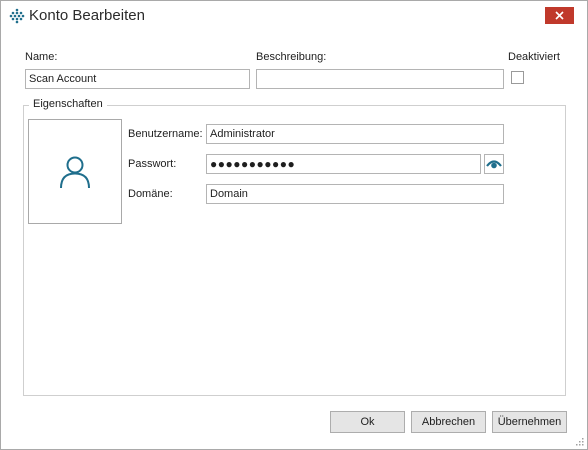 Image resolution: width=588 pixels, height=450 pixels. Describe the element at coordinates (343, 164) in the screenshot. I see `password-field: ●●●●●●●●●●●` at that location.